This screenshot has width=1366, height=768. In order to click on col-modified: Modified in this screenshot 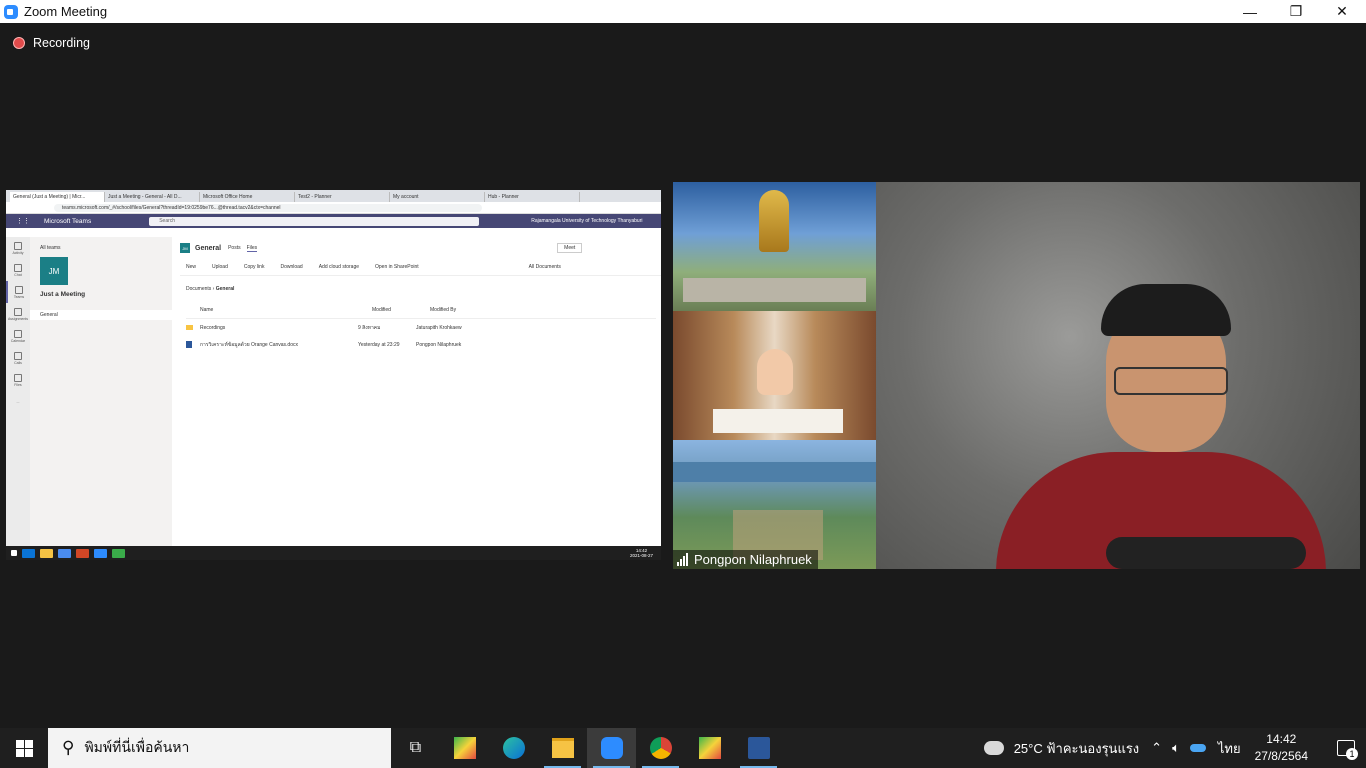, I will do `click(401, 310)`.